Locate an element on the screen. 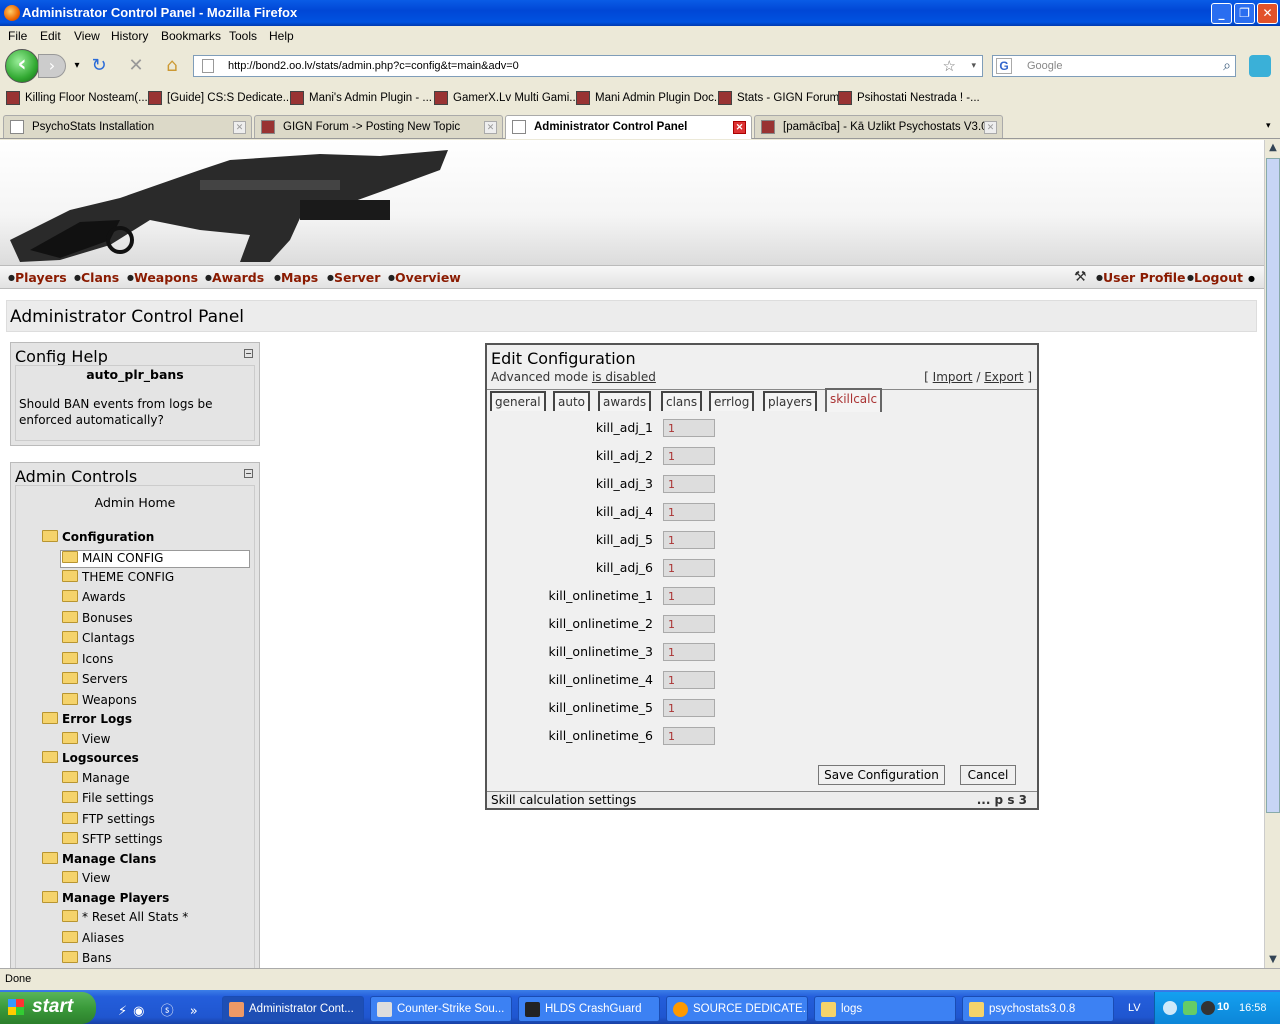 The image size is (1280, 1024). star-icon: ☆ is located at coordinates (949, 66).